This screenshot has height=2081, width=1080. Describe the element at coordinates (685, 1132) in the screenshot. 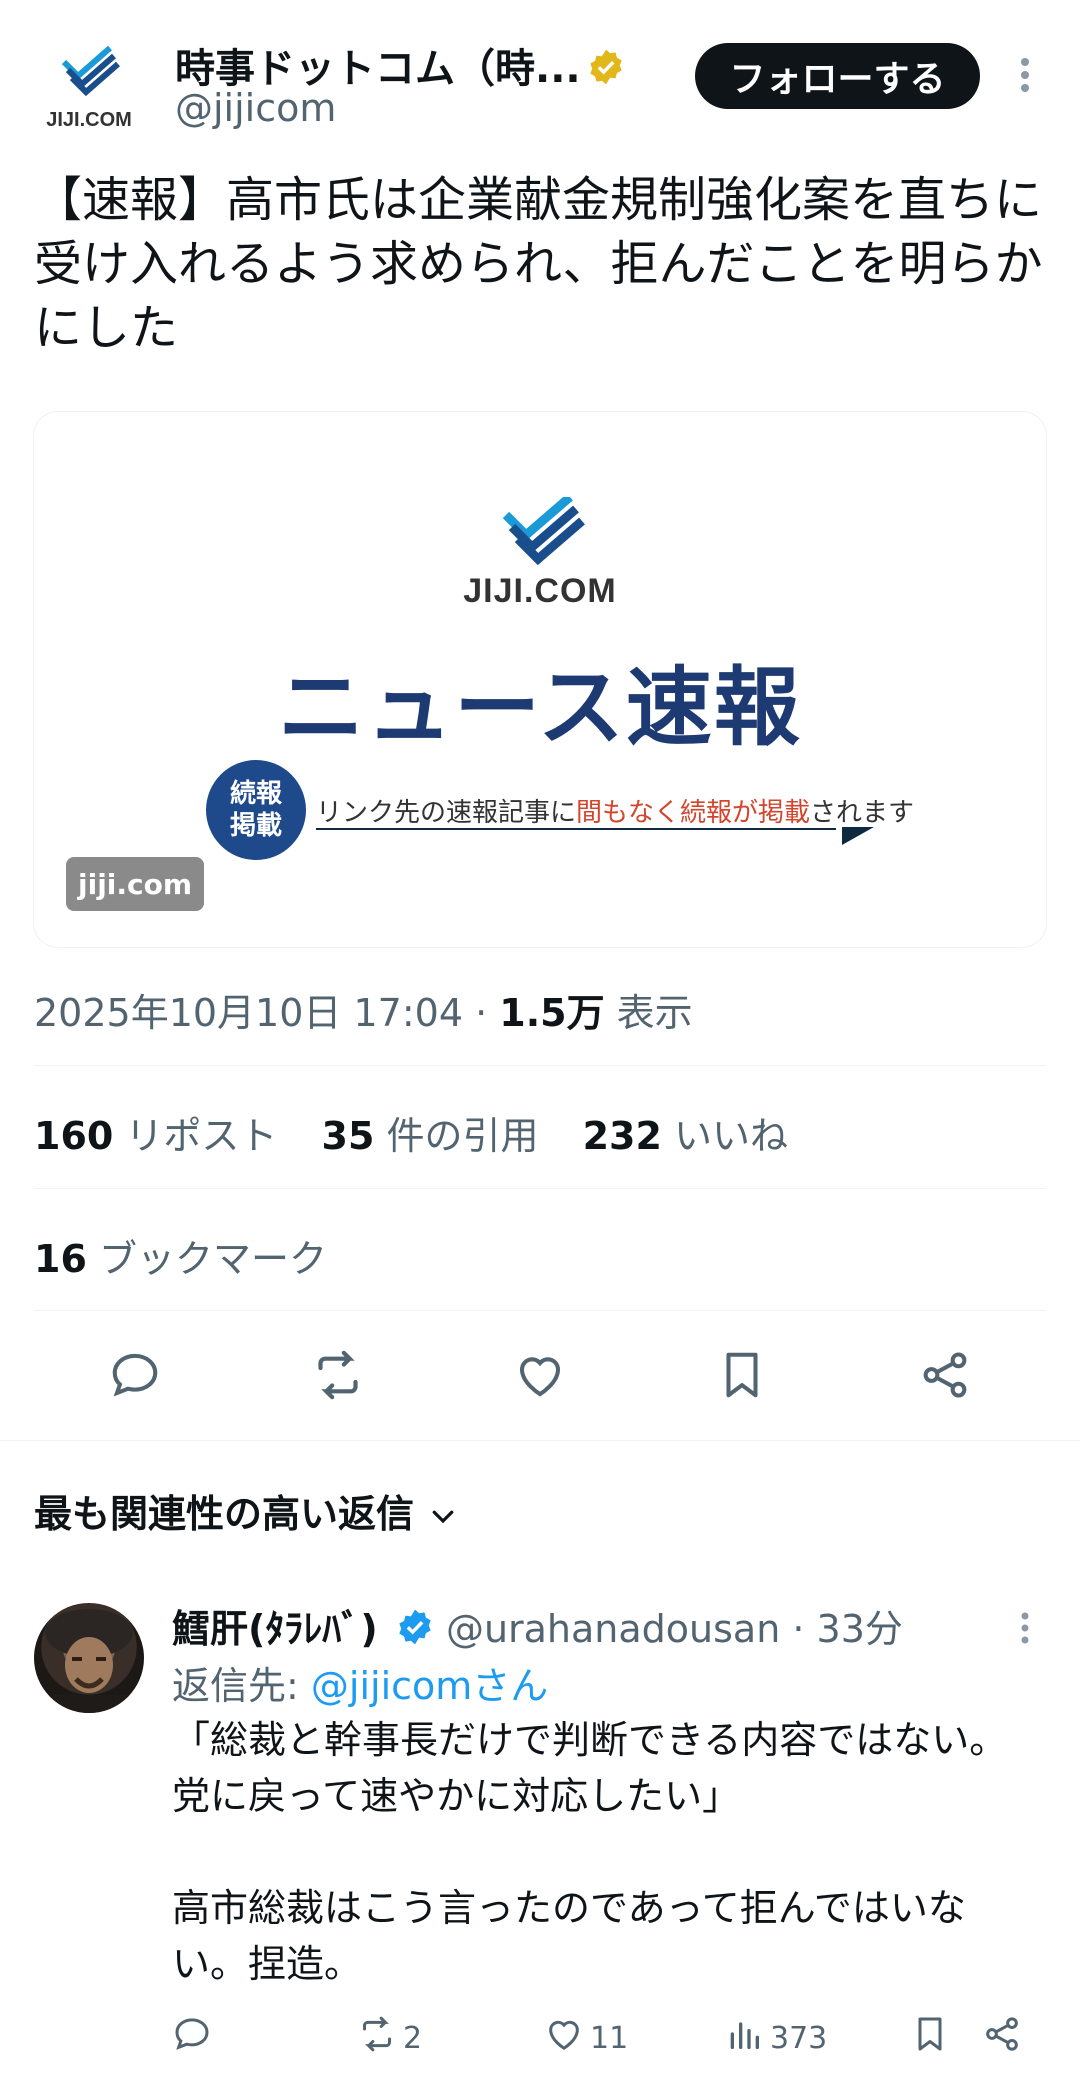

I see `like-count: 232 いいね` at that location.